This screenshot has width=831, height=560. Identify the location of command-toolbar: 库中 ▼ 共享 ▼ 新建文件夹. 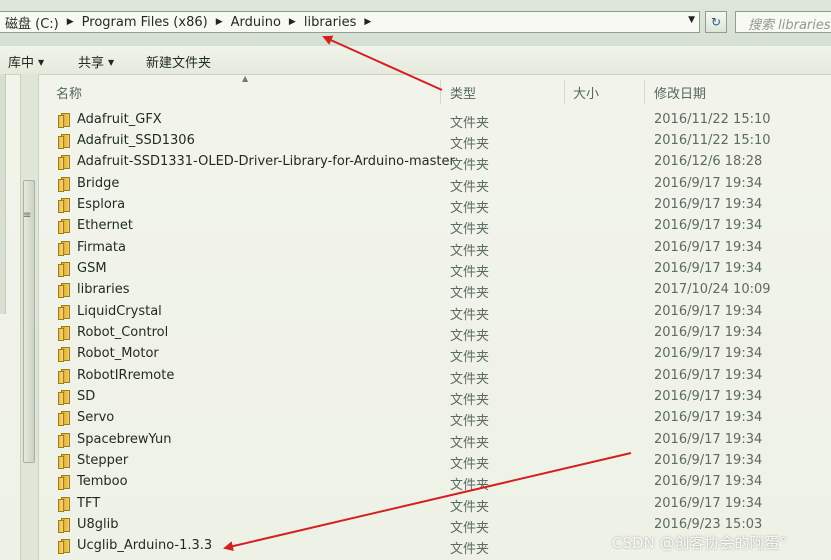
(415, 60).